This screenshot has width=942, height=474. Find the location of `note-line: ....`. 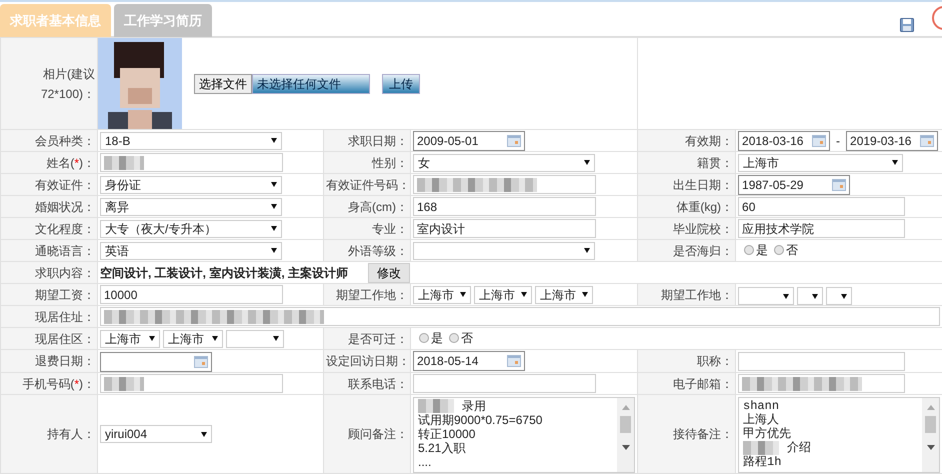

note-line: .... is located at coordinates (425, 462).